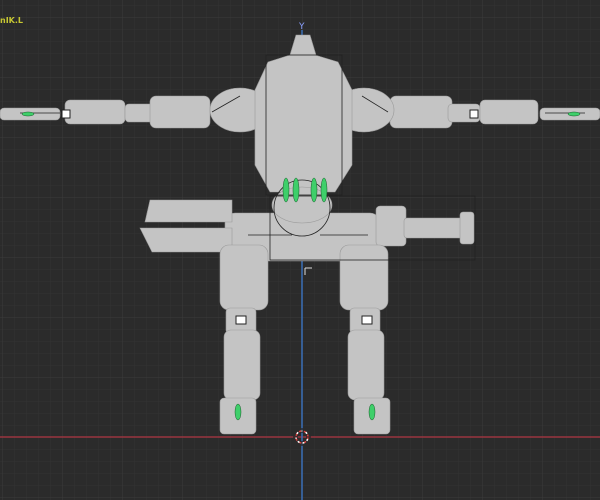  I want to click on active-bone-label: nIK.L, so click(12, 20).